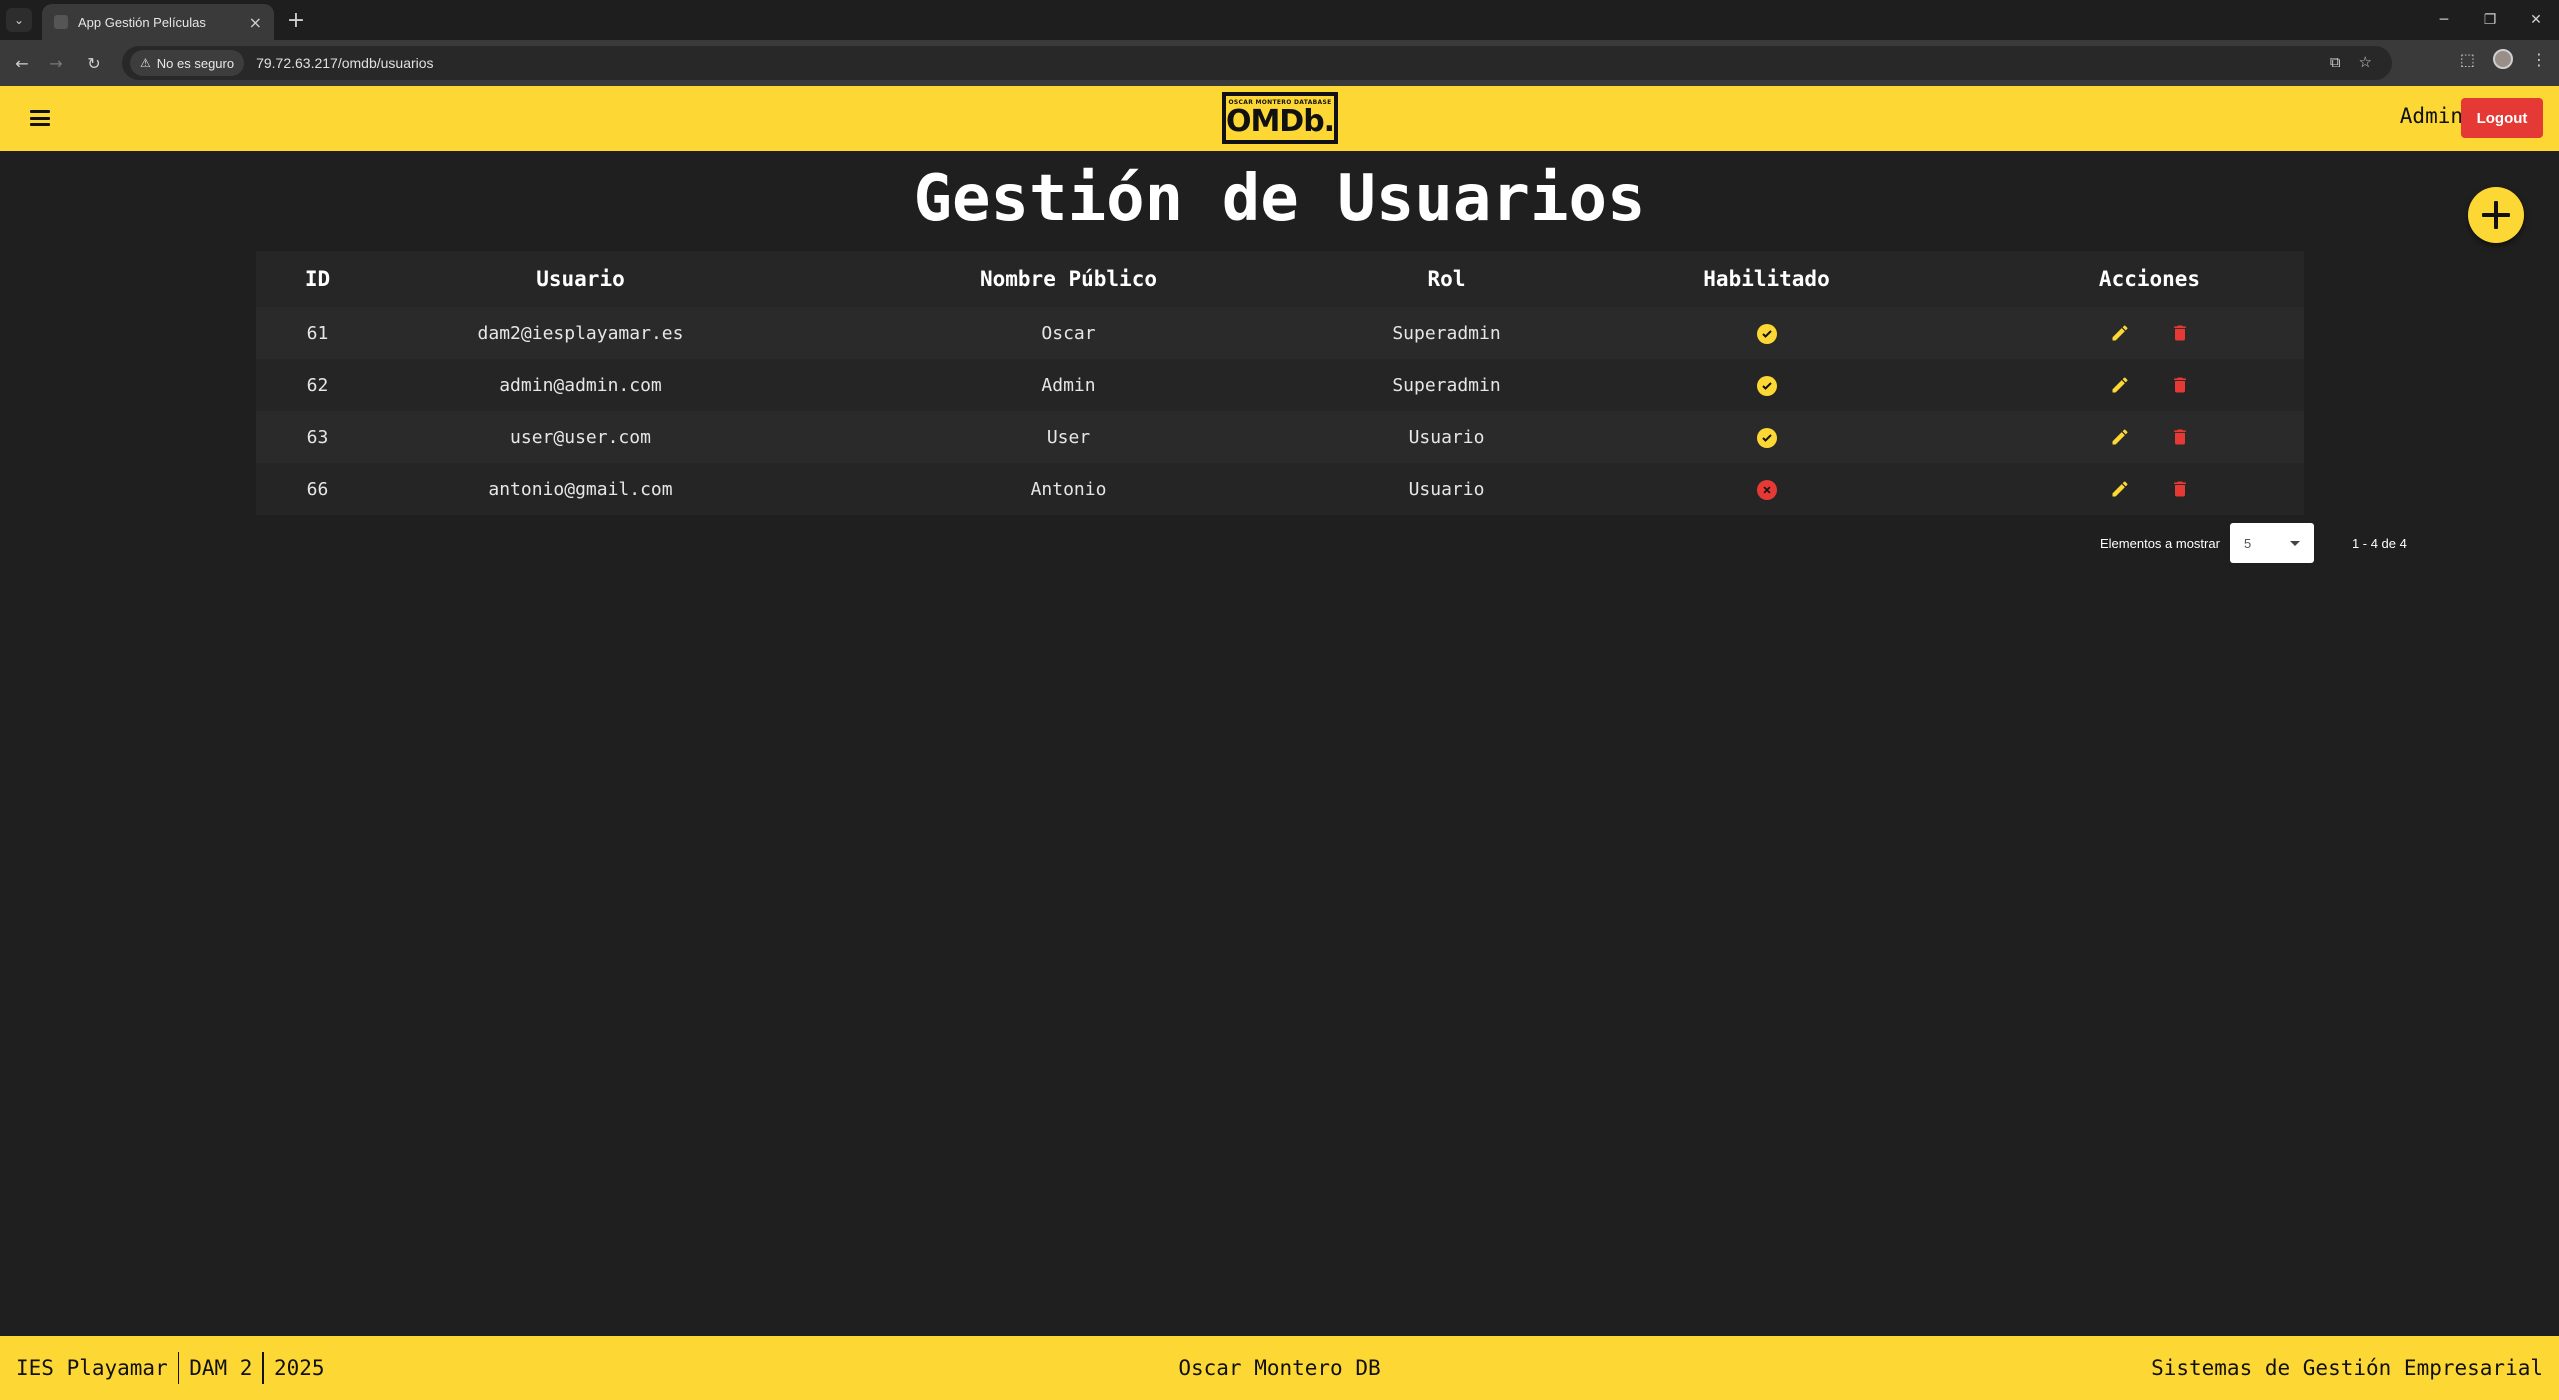  I want to click on table-row: 61 dam2@iesplayamar.es Oscar Superadmin, so click(1280, 333).